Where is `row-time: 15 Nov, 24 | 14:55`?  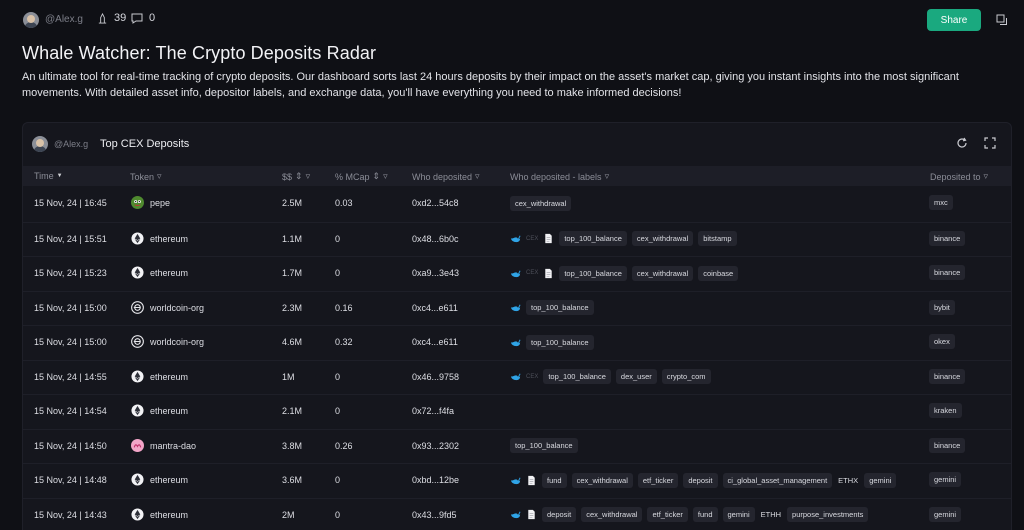
row-time: 15 Nov, 24 | 14:55 is located at coordinates (70, 376).